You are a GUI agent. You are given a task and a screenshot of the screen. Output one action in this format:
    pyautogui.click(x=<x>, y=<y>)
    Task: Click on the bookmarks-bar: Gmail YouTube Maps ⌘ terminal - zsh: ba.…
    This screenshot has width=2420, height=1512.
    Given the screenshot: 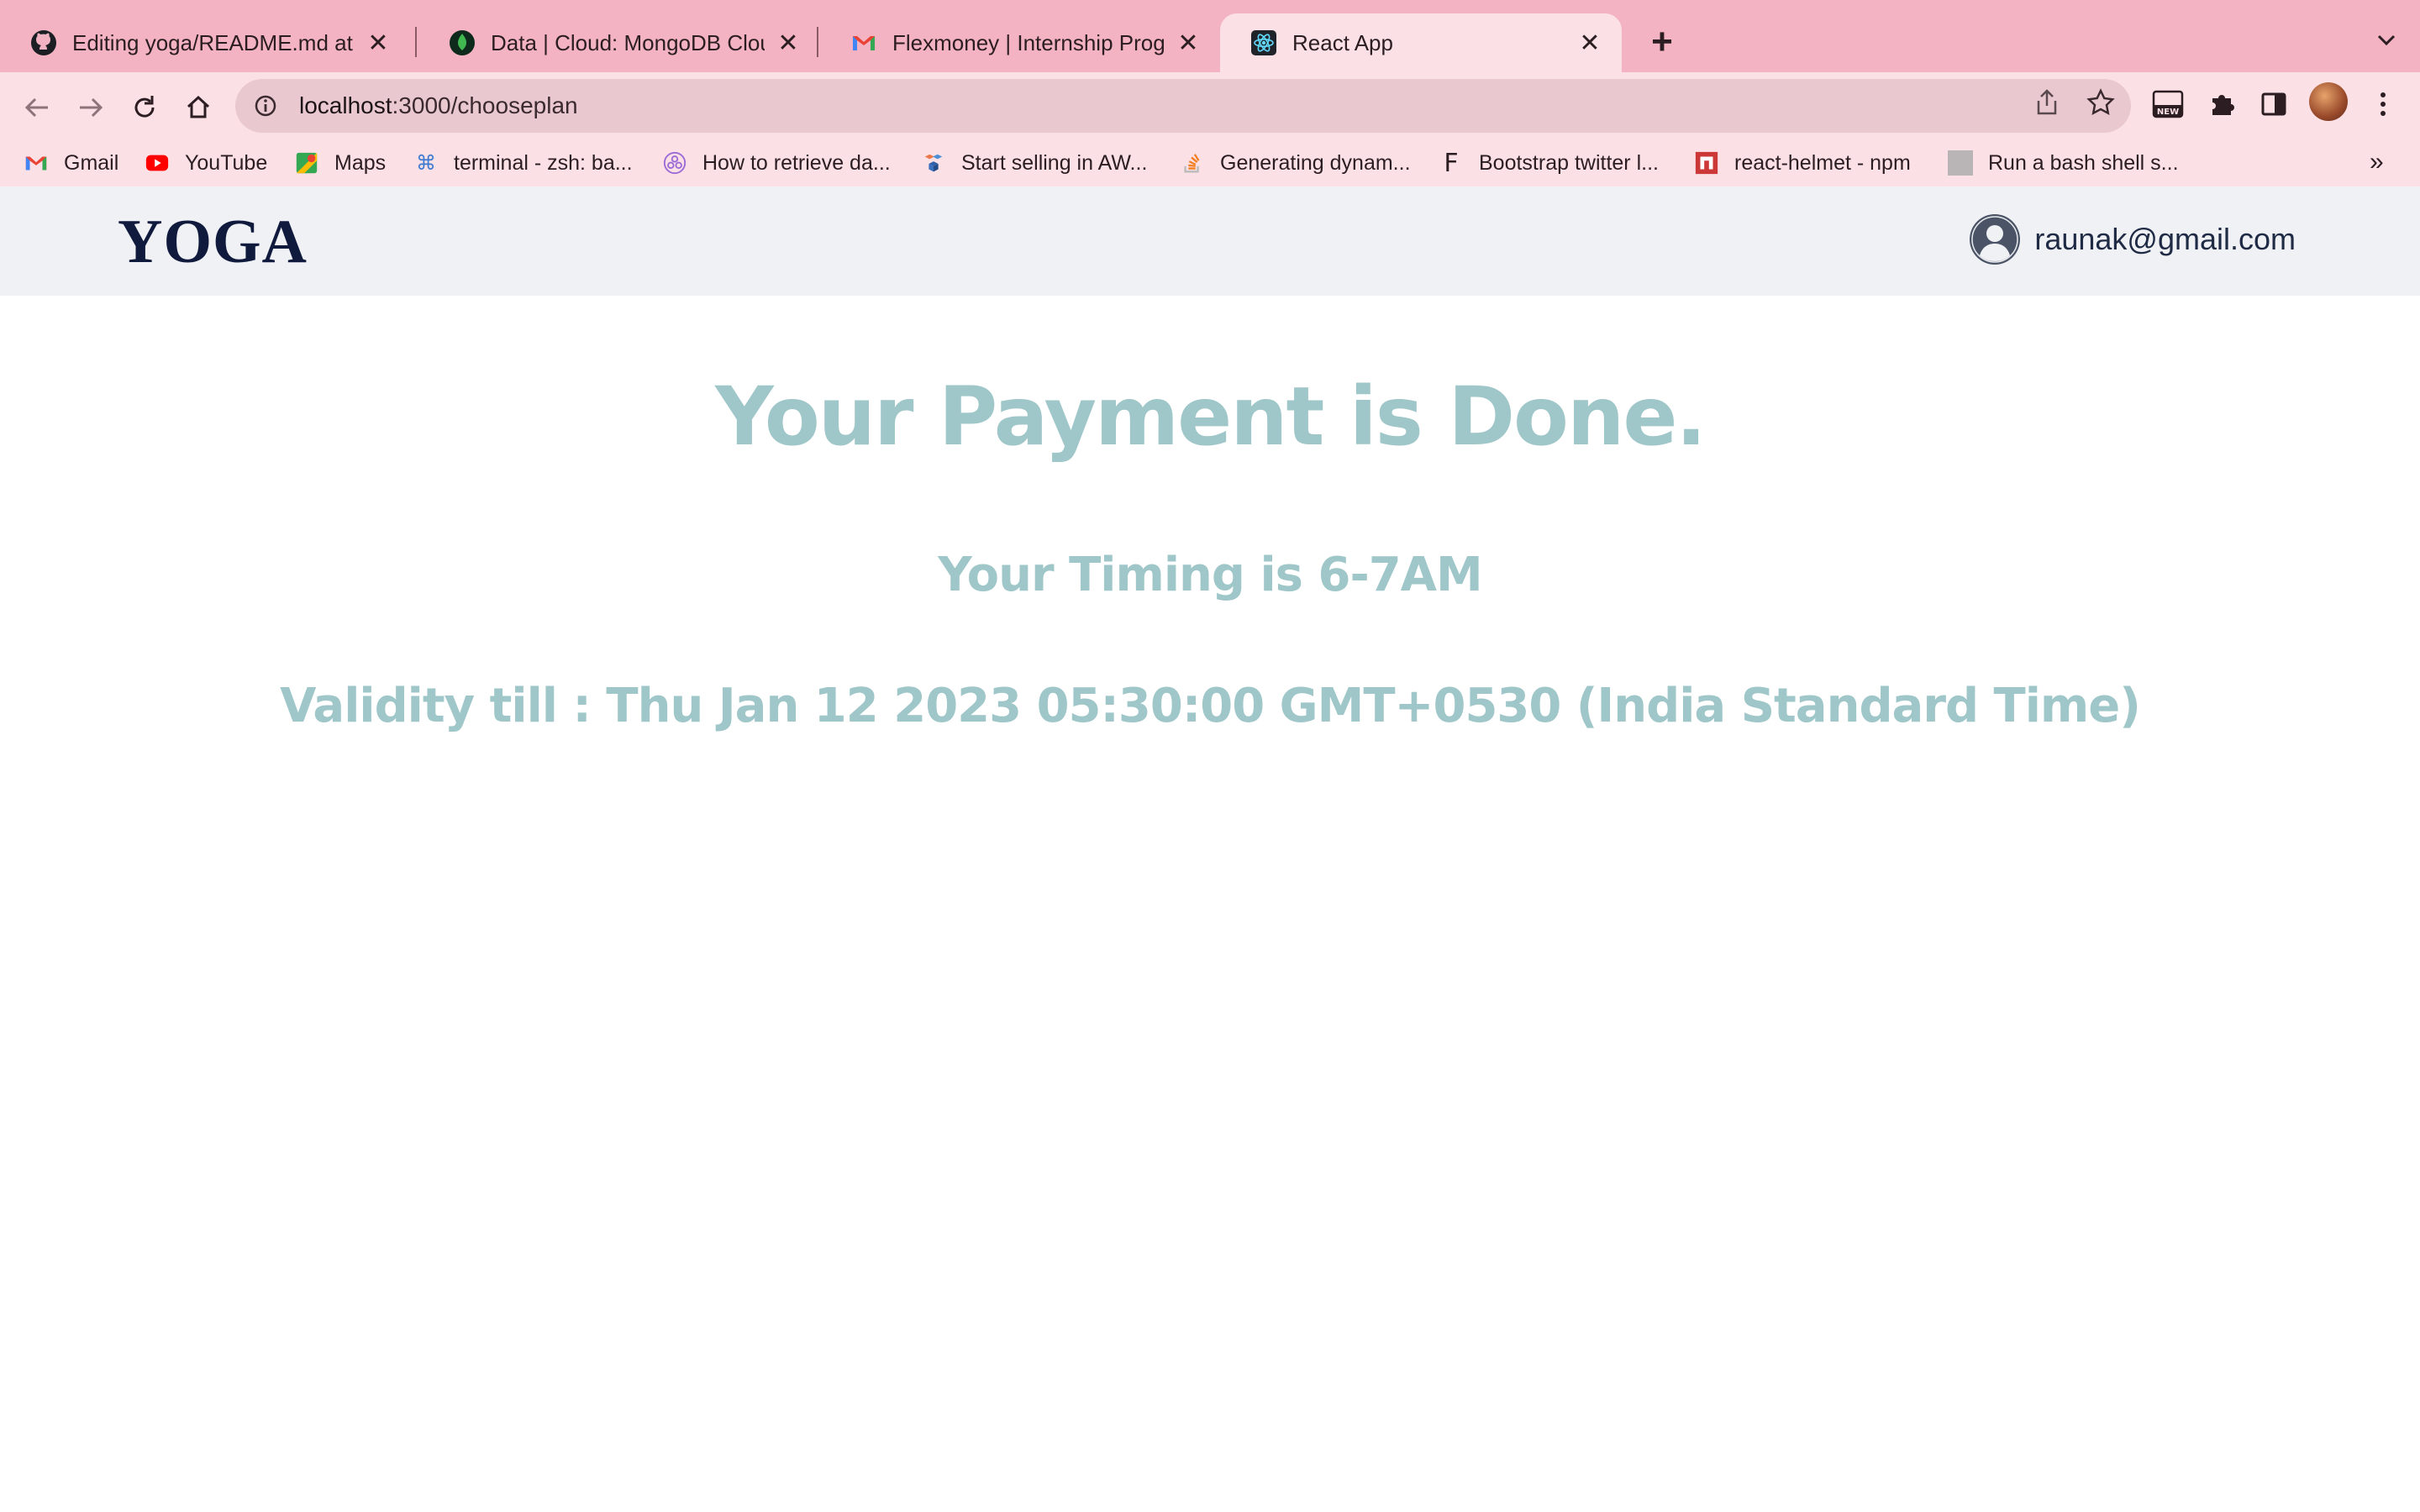 What is the action you would take?
    pyautogui.click(x=1210, y=162)
    